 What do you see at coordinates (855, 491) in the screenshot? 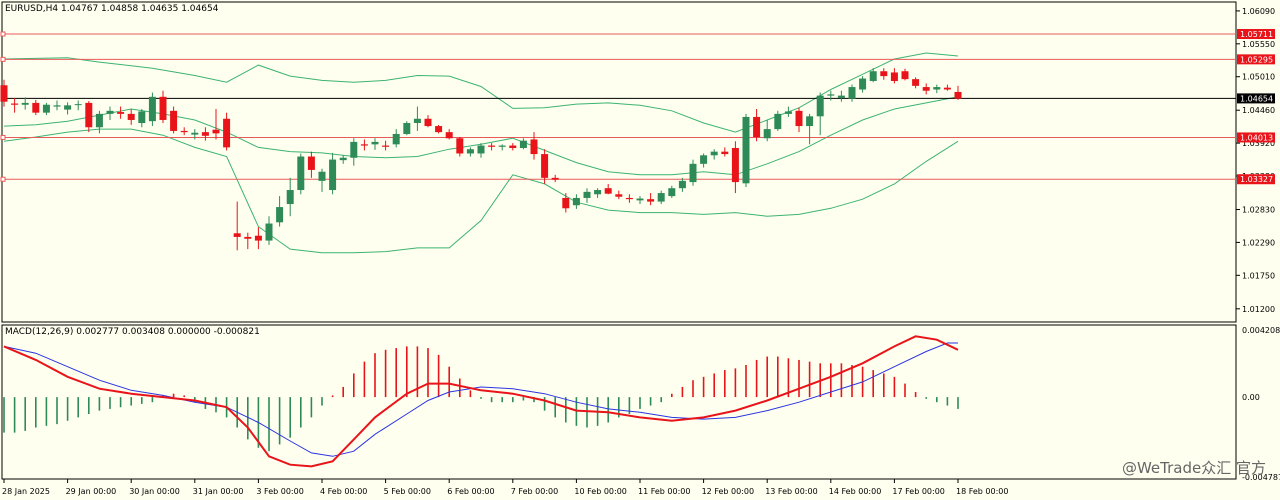
I see `x-tick-label: 14 Feb 00:00` at bounding box center [855, 491].